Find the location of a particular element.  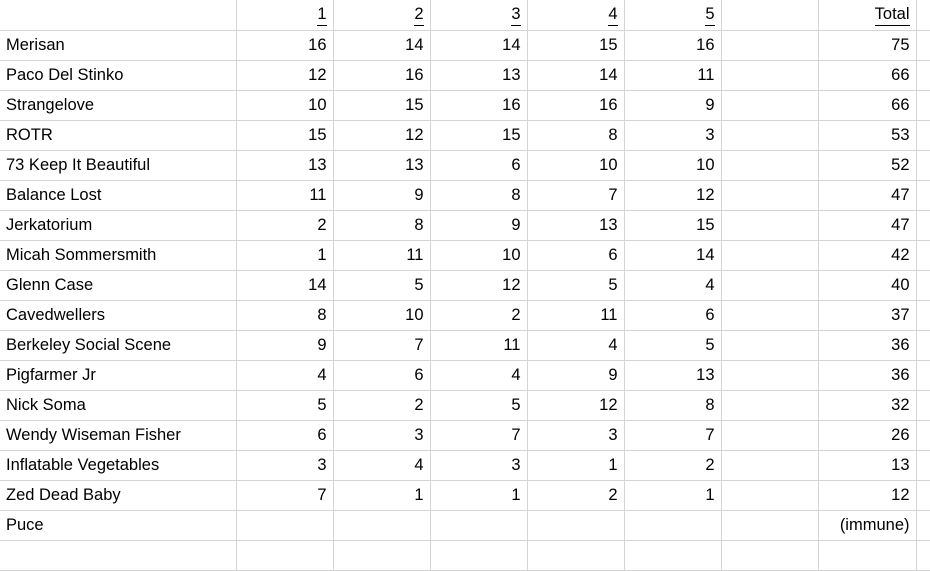

row-entry-name: 73 Keep It Beautiful is located at coordinates (118, 165).